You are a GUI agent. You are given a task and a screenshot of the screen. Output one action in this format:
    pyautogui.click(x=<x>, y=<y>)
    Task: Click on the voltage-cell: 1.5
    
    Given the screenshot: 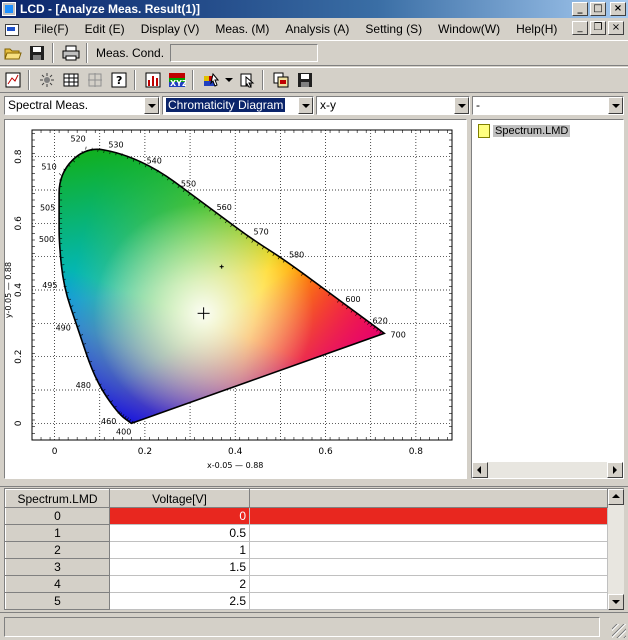 What is the action you would take?
    pyautogui.click(x=179, y=567)
    